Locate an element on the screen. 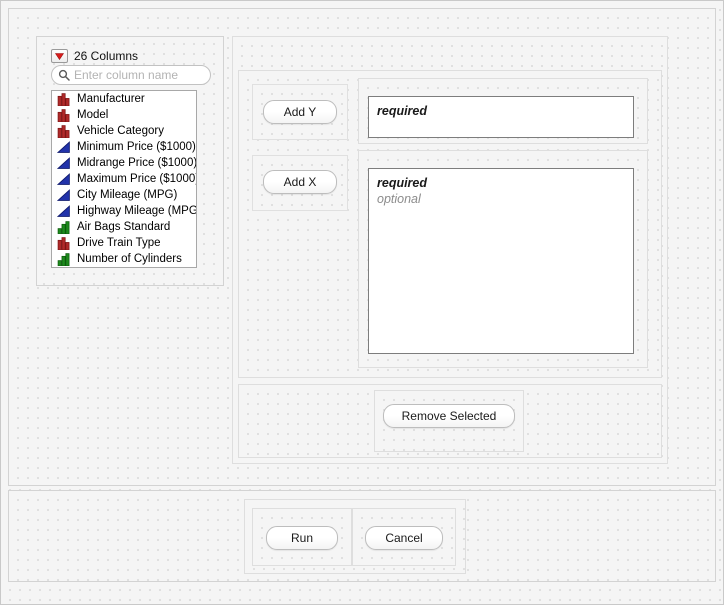  list-item: Midrange Price ($1000) is located at coordinates (124, 163).